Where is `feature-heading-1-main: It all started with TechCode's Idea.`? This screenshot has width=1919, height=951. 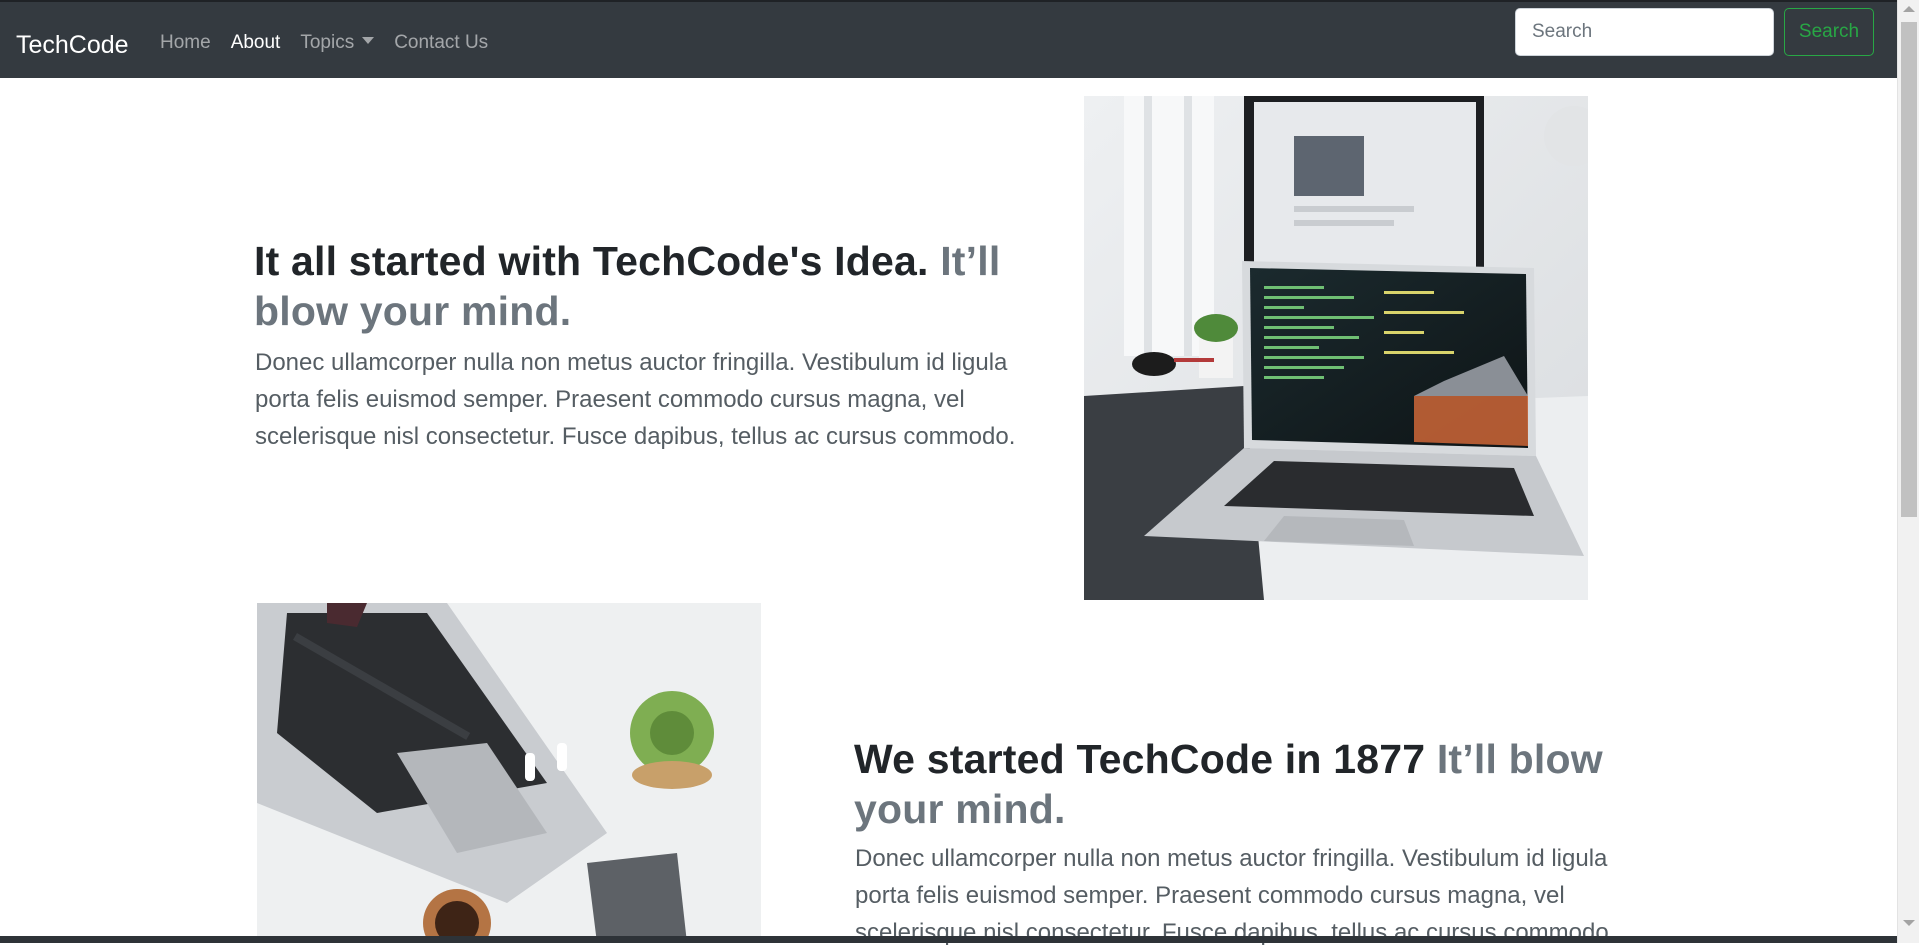
feature-heading-1-main: It all started with TechCode's Idea. is located at coordinates (591, 261).